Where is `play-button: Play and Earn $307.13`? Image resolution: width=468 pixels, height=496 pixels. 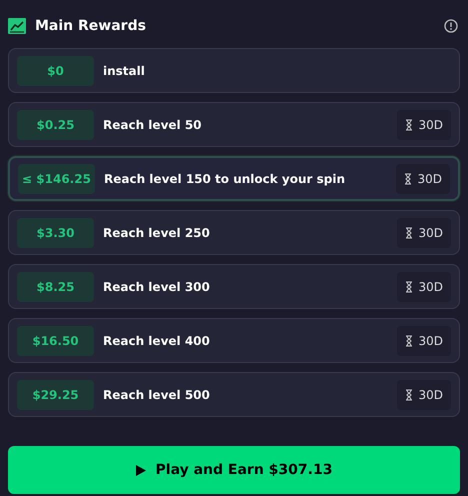
play-button: Play and Earn $307.13 is located at coordinates (234, 470).